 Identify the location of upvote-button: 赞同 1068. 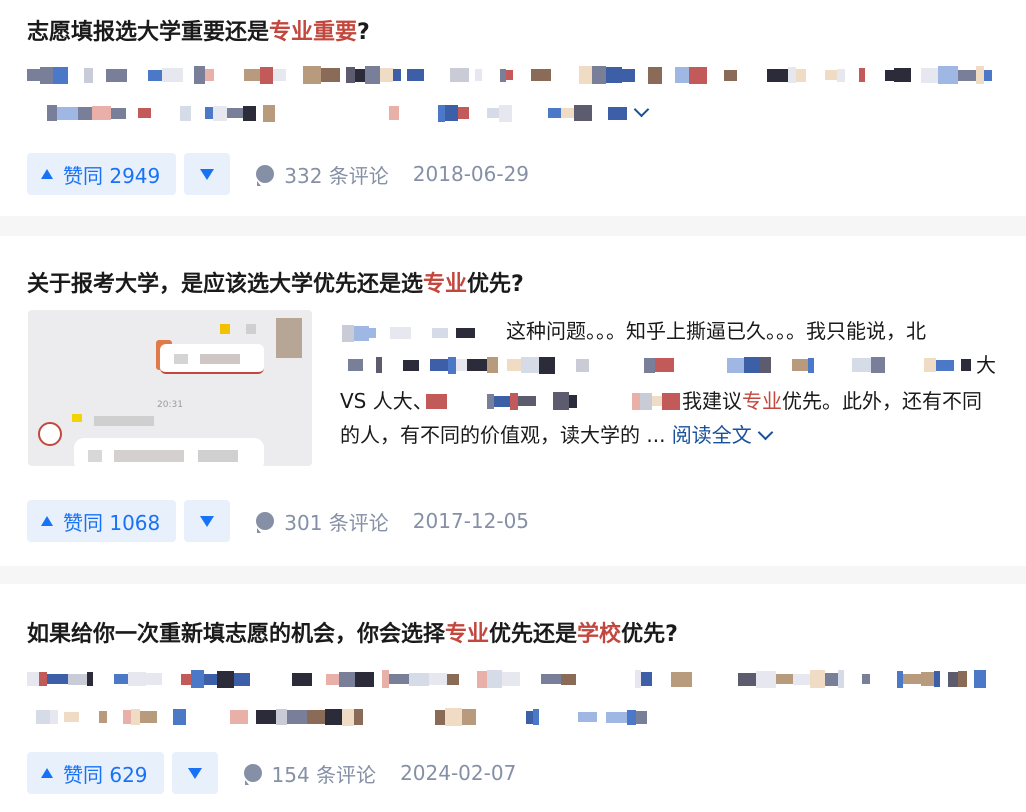
(102, 521).